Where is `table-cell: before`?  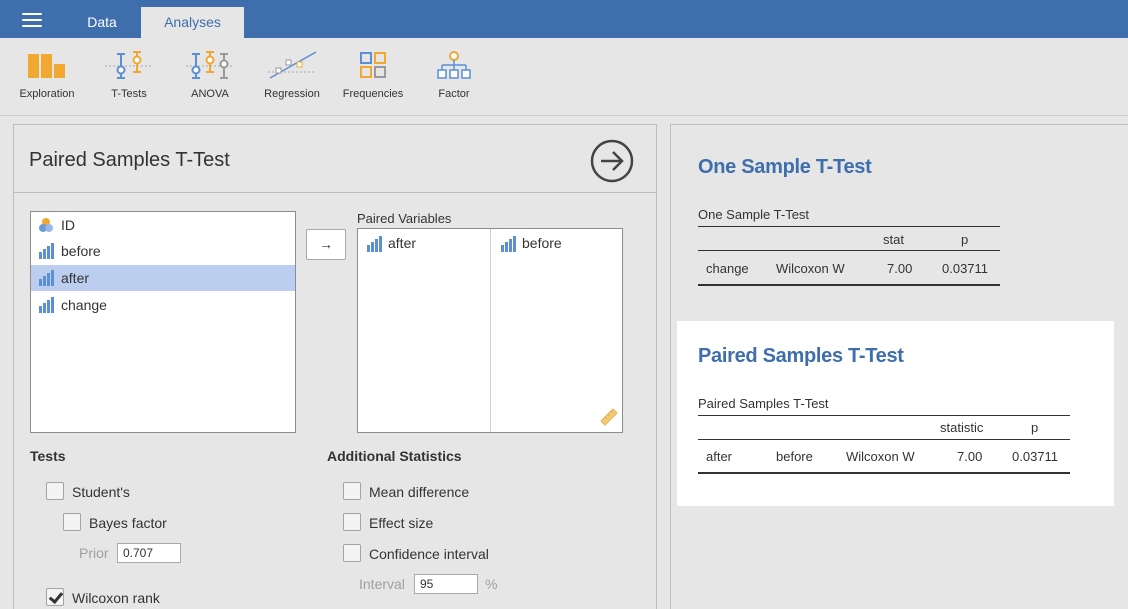 table-cell: before is located at coordinates (794, 456).